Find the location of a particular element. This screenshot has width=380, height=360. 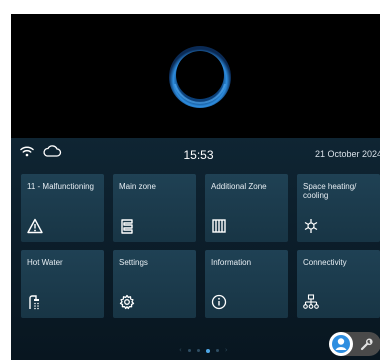

tile-settings: Settings is located at coordinates (154, 284).